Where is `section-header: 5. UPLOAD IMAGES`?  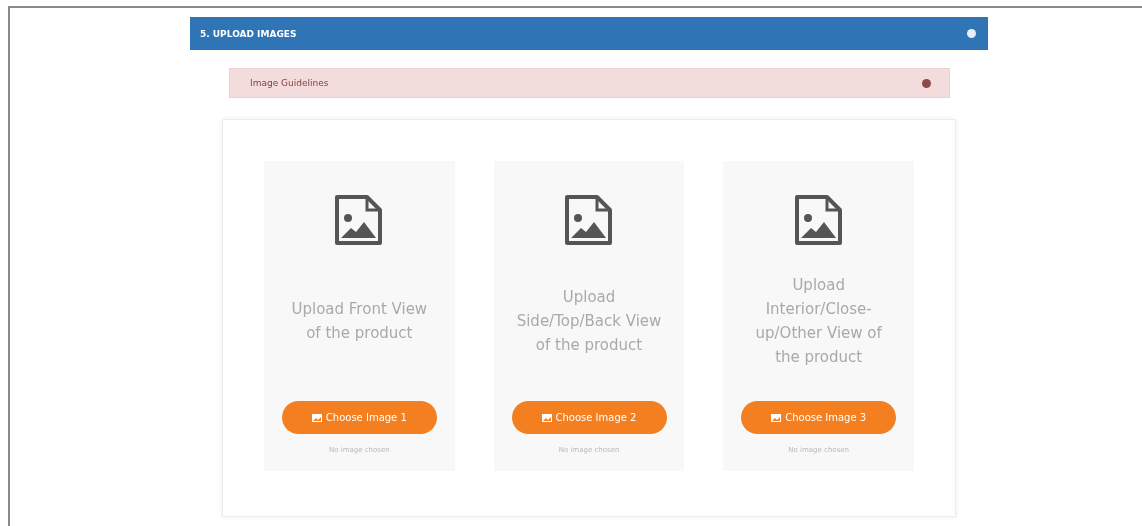
section-header: 5. UPLOAD IMAGES is located at coordinates (589, 33).